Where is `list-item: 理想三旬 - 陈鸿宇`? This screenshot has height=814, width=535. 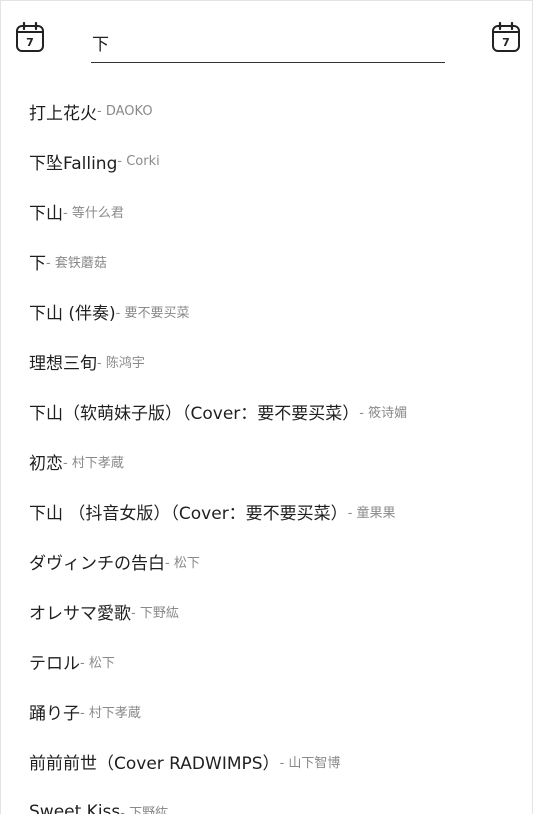 list-item: 理想三旬 - 陈鸿宇 is located at coordinates (280, 361).